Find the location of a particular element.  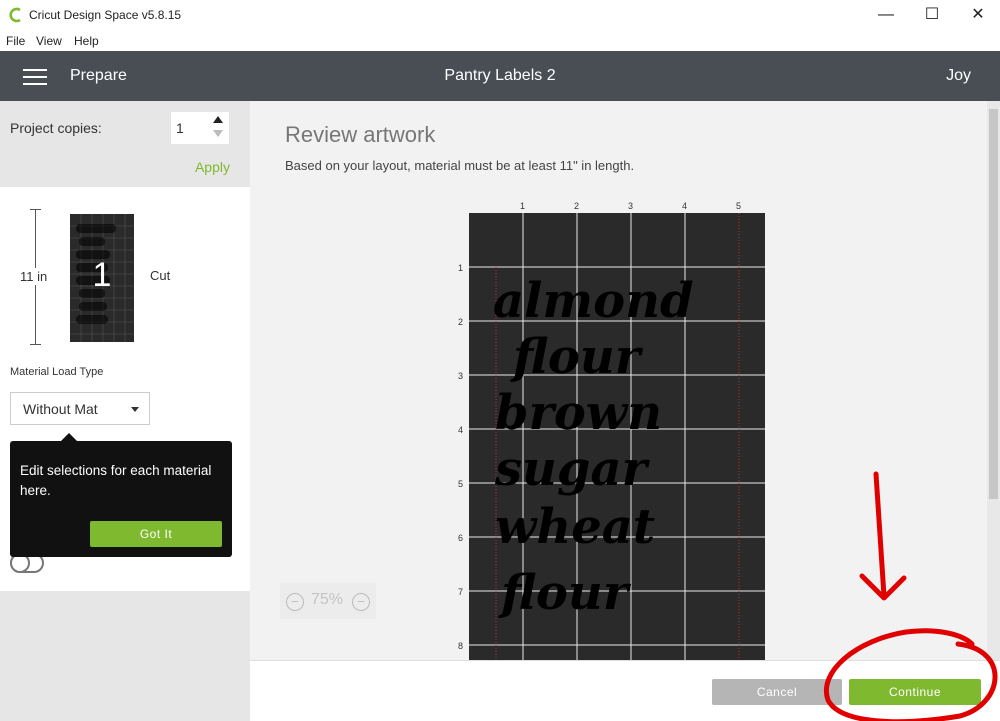

material-load-type-select: Without Mat is located at coordinates (80, 408).